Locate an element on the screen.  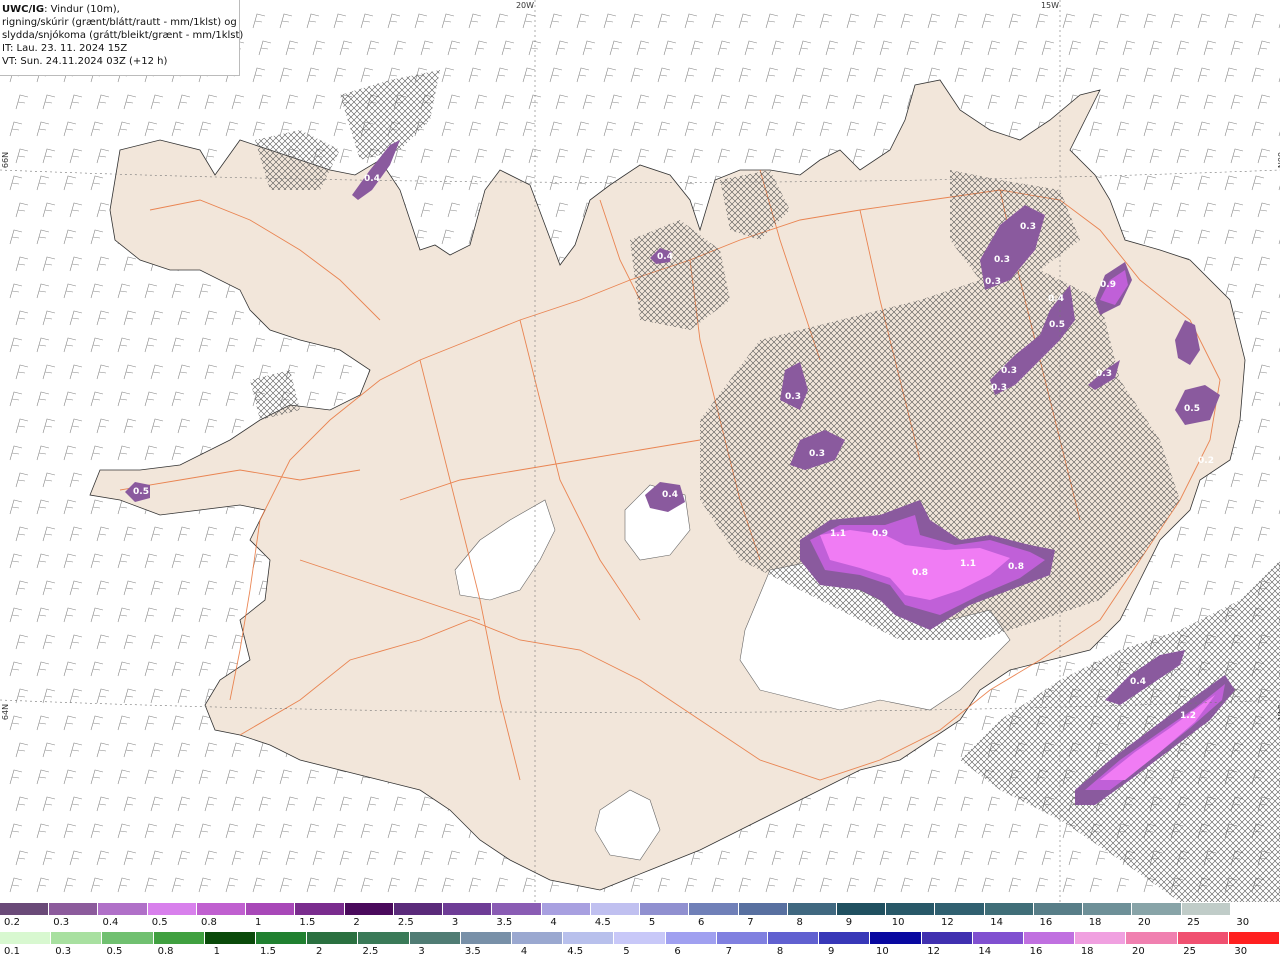
snow-color-scale is located at coordinates (640, 909).